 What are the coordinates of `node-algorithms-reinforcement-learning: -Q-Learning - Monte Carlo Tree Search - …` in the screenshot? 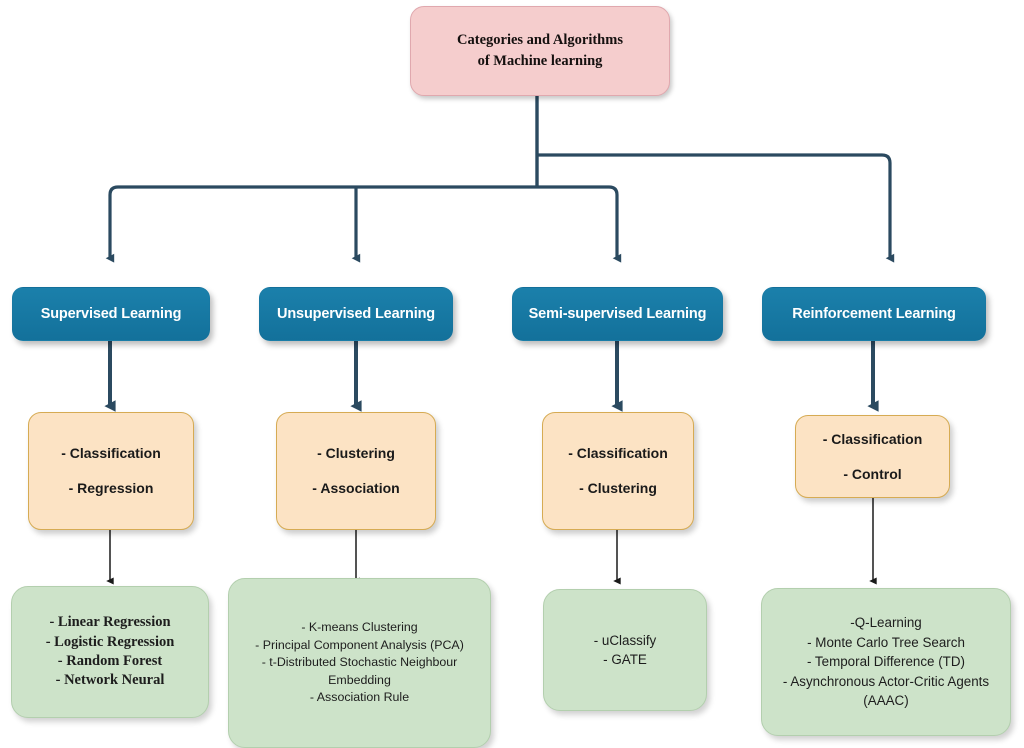 It's located at (886, 662).